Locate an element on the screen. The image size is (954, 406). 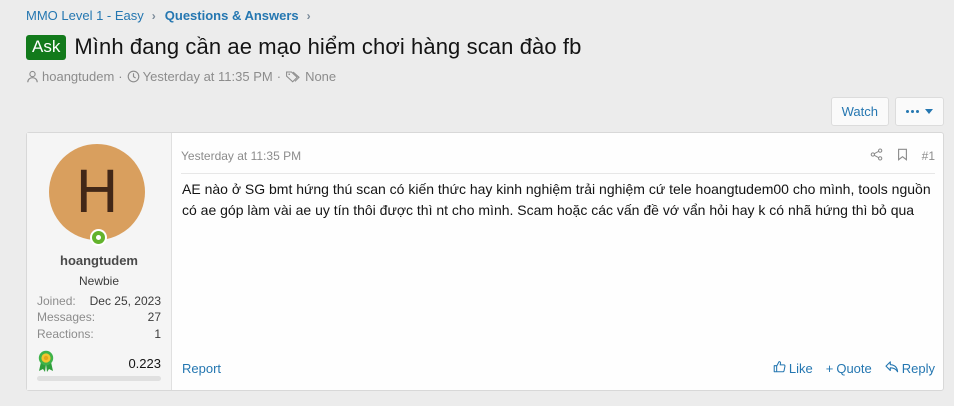
reply-label: Reply is located at coordinates (918, 368).